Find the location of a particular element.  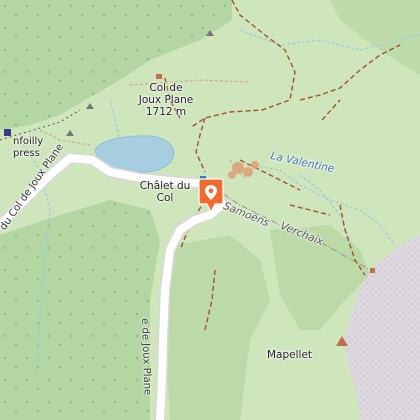

col-label: Col de Joux Plane 1712 m is located at coordinates (166, 100).